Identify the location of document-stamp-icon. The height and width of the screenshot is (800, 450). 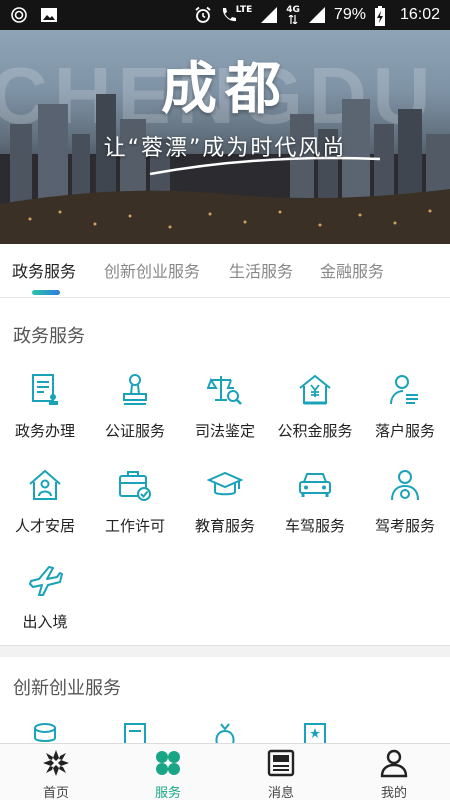
(45, 389).